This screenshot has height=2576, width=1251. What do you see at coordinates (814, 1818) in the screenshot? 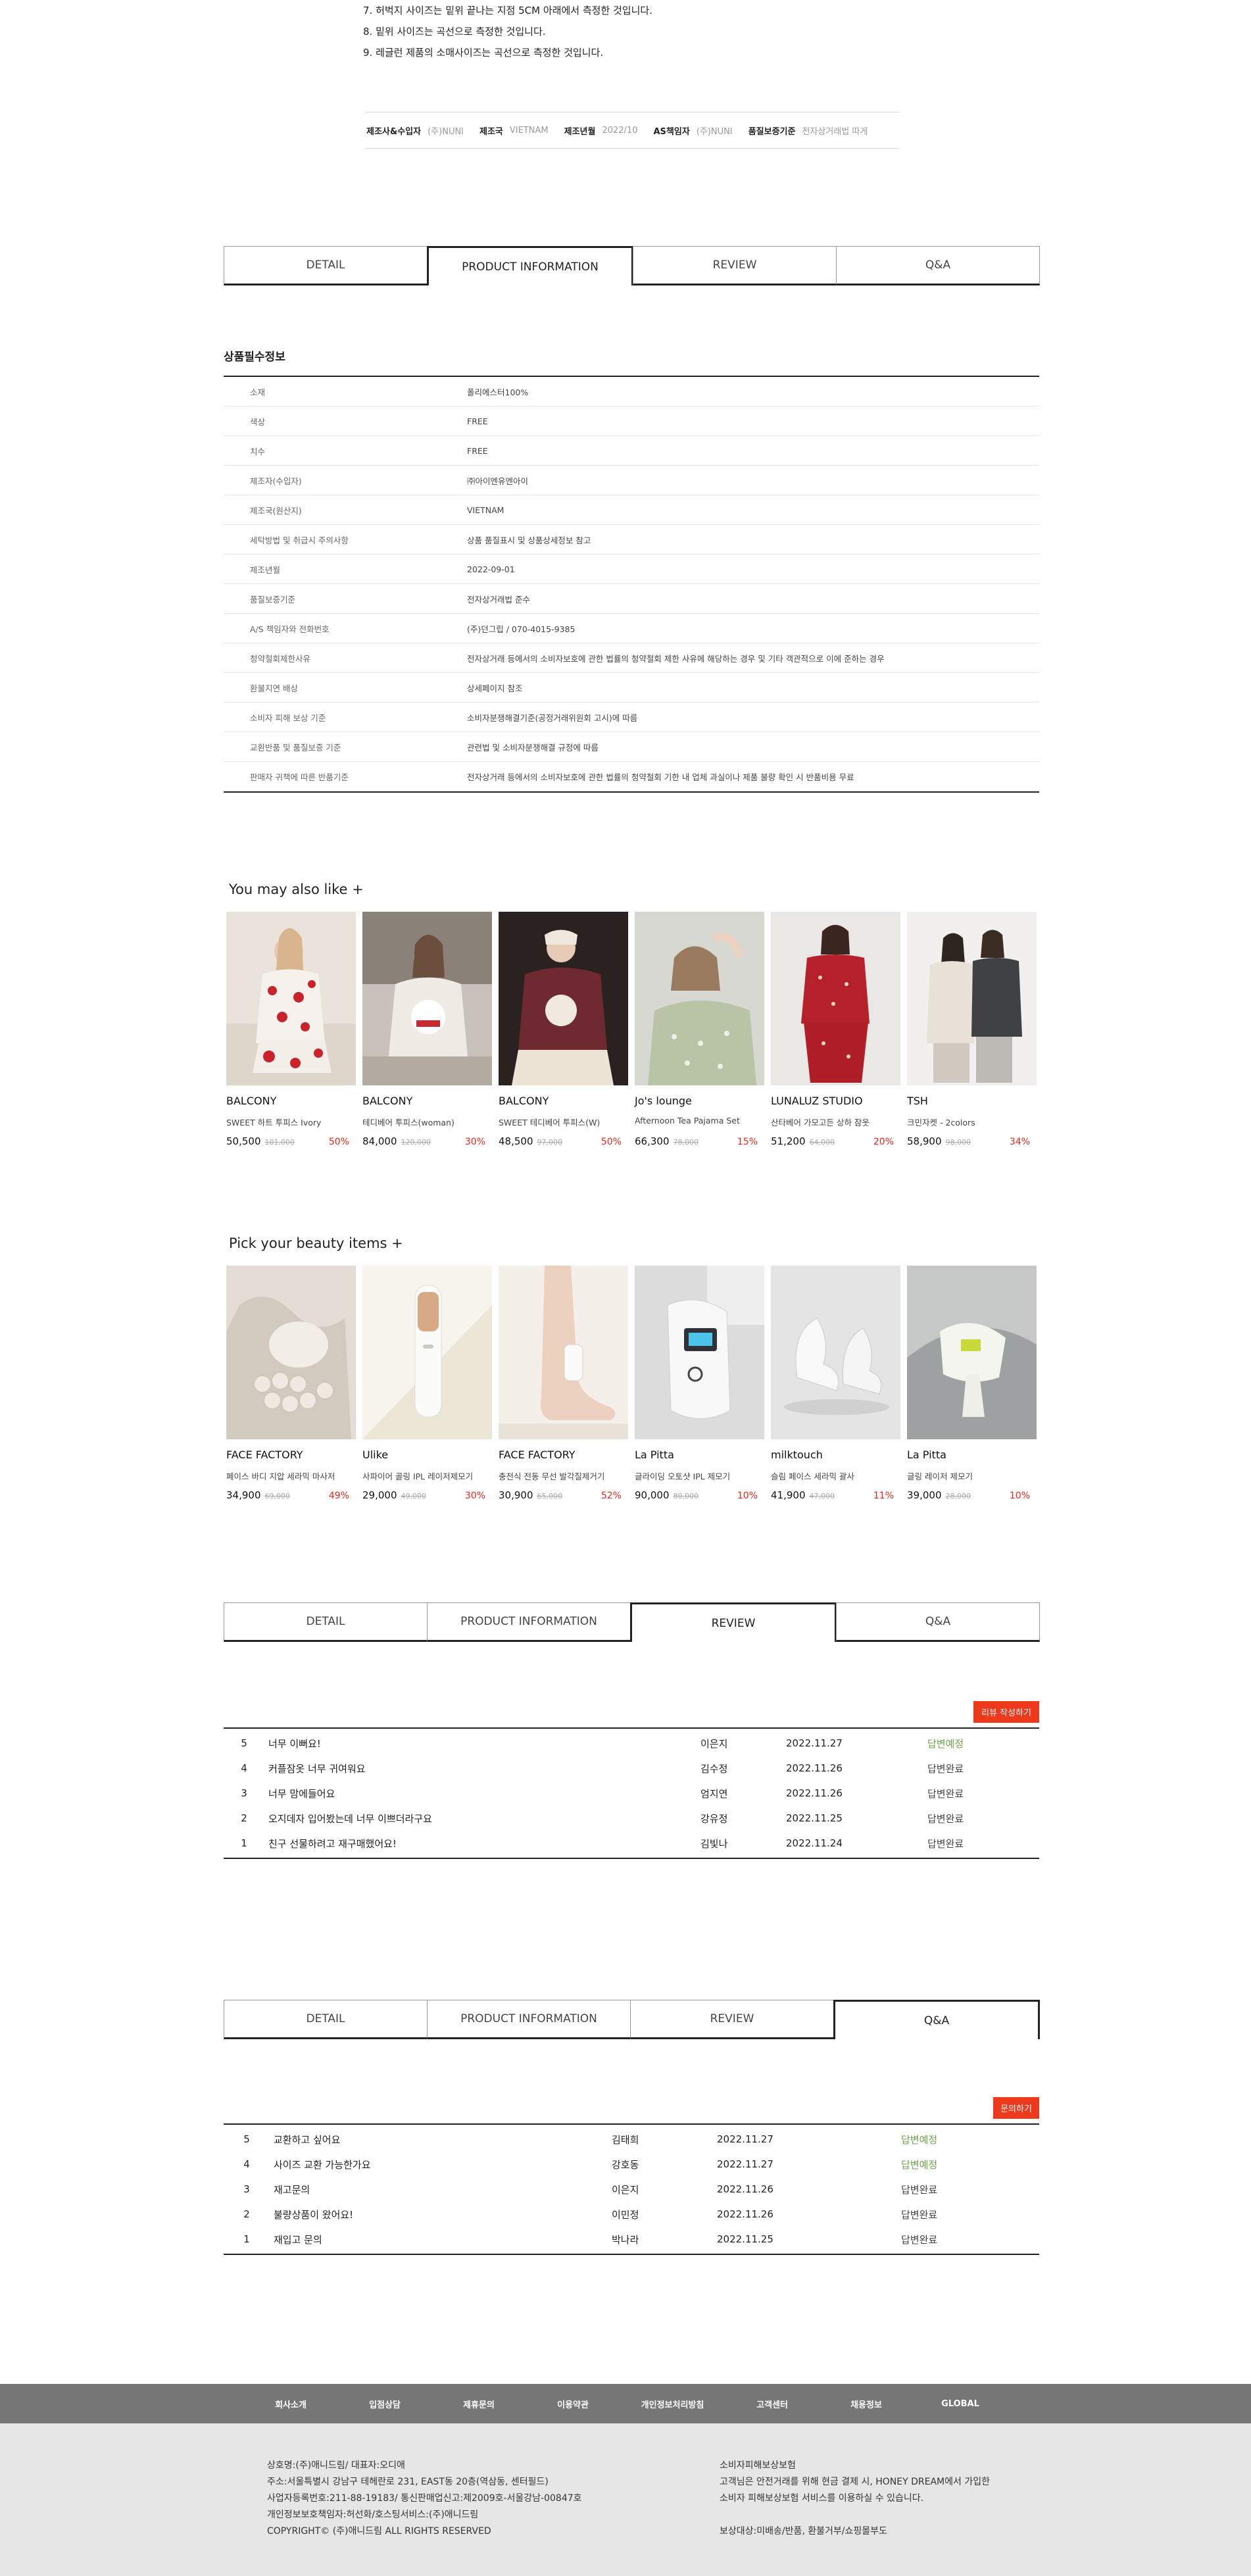
I see `row-date: 2022.11.25` at bounding box center [814, 1818].